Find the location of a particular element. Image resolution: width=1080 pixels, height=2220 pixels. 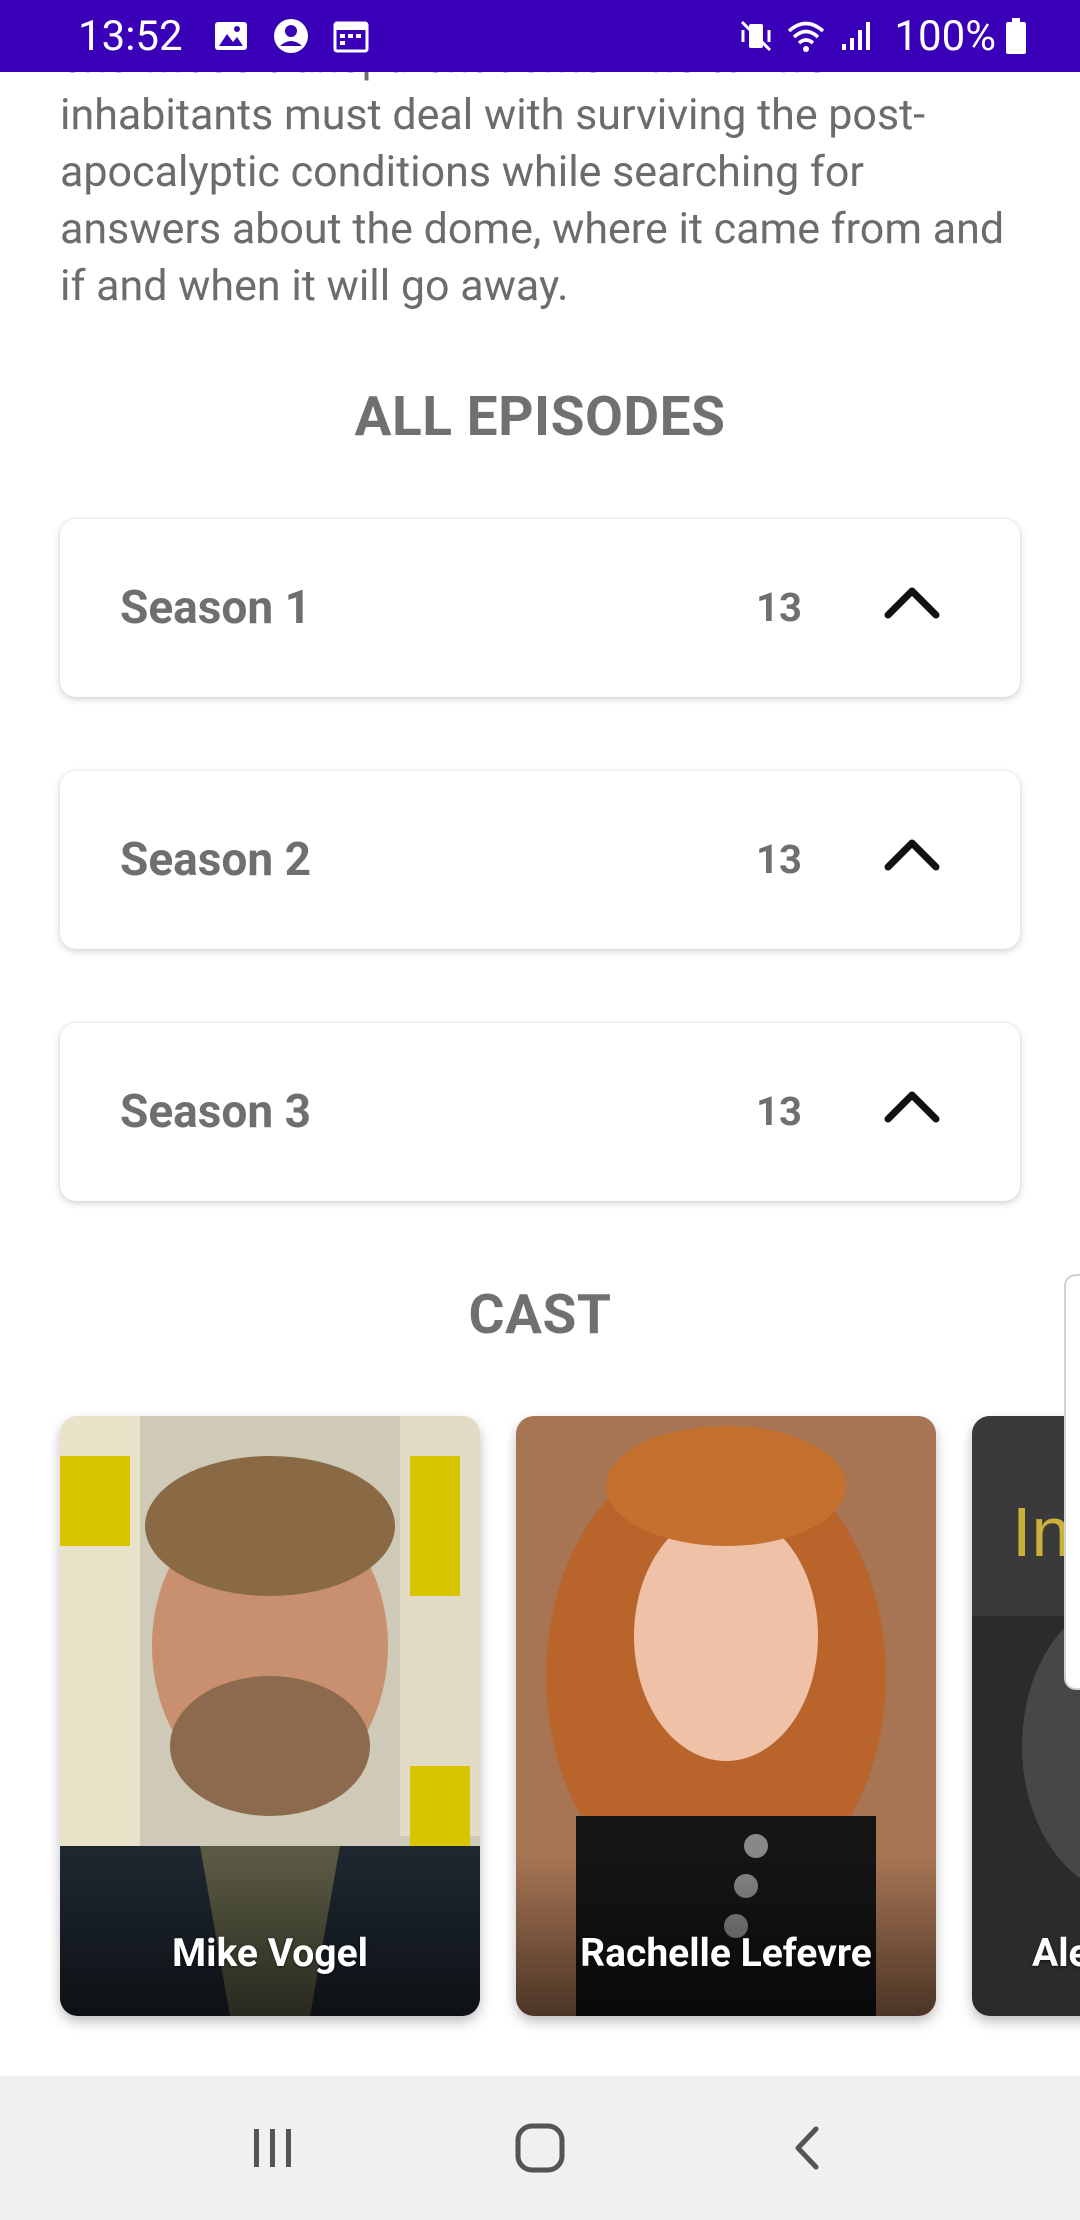

recent-apps-button is located at coordinates (273, 2148).